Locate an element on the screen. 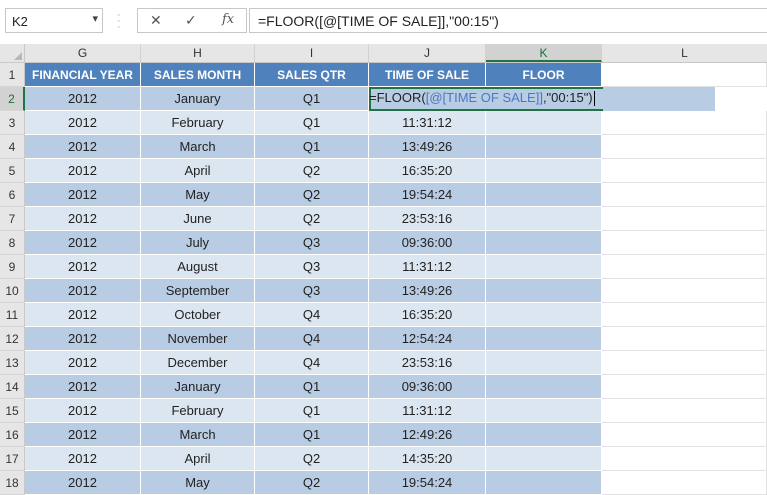 This screenshot has width=767, height=495. cancel-icon: ✕ is located at coordinates (156, 20).